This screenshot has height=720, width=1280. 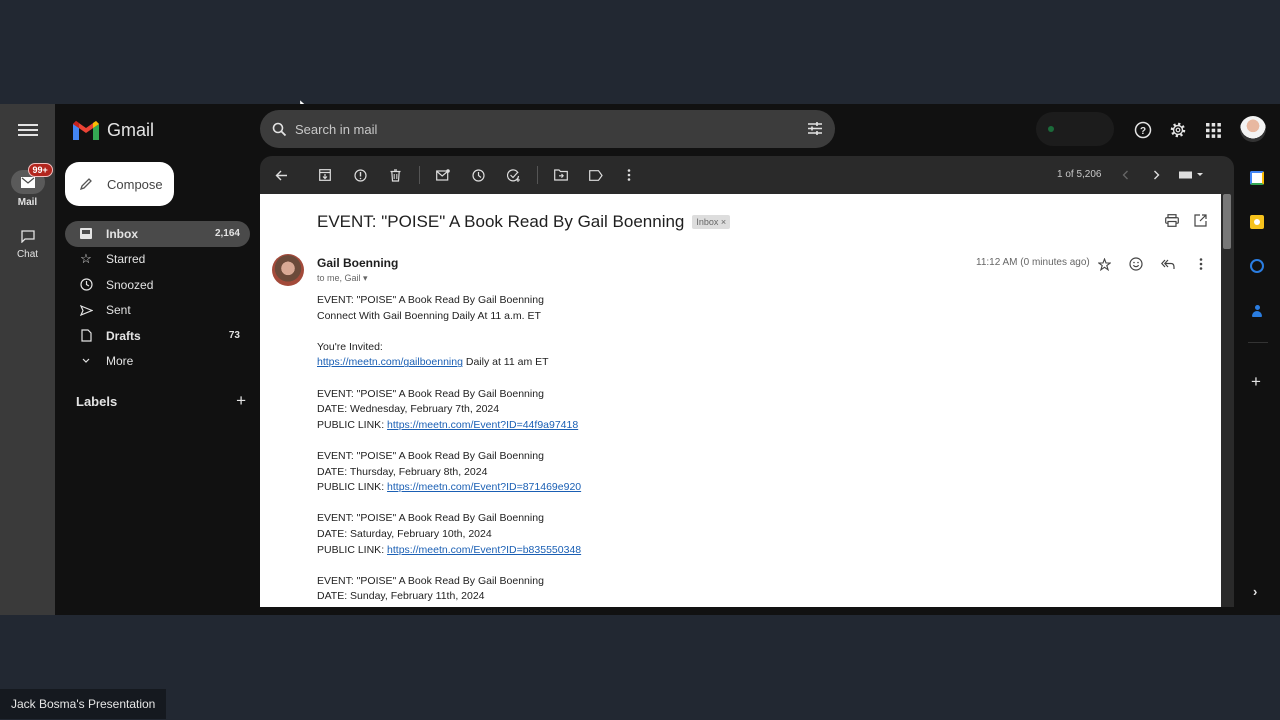 I want to click on report-spam-icon, so click(x=360, y=175).